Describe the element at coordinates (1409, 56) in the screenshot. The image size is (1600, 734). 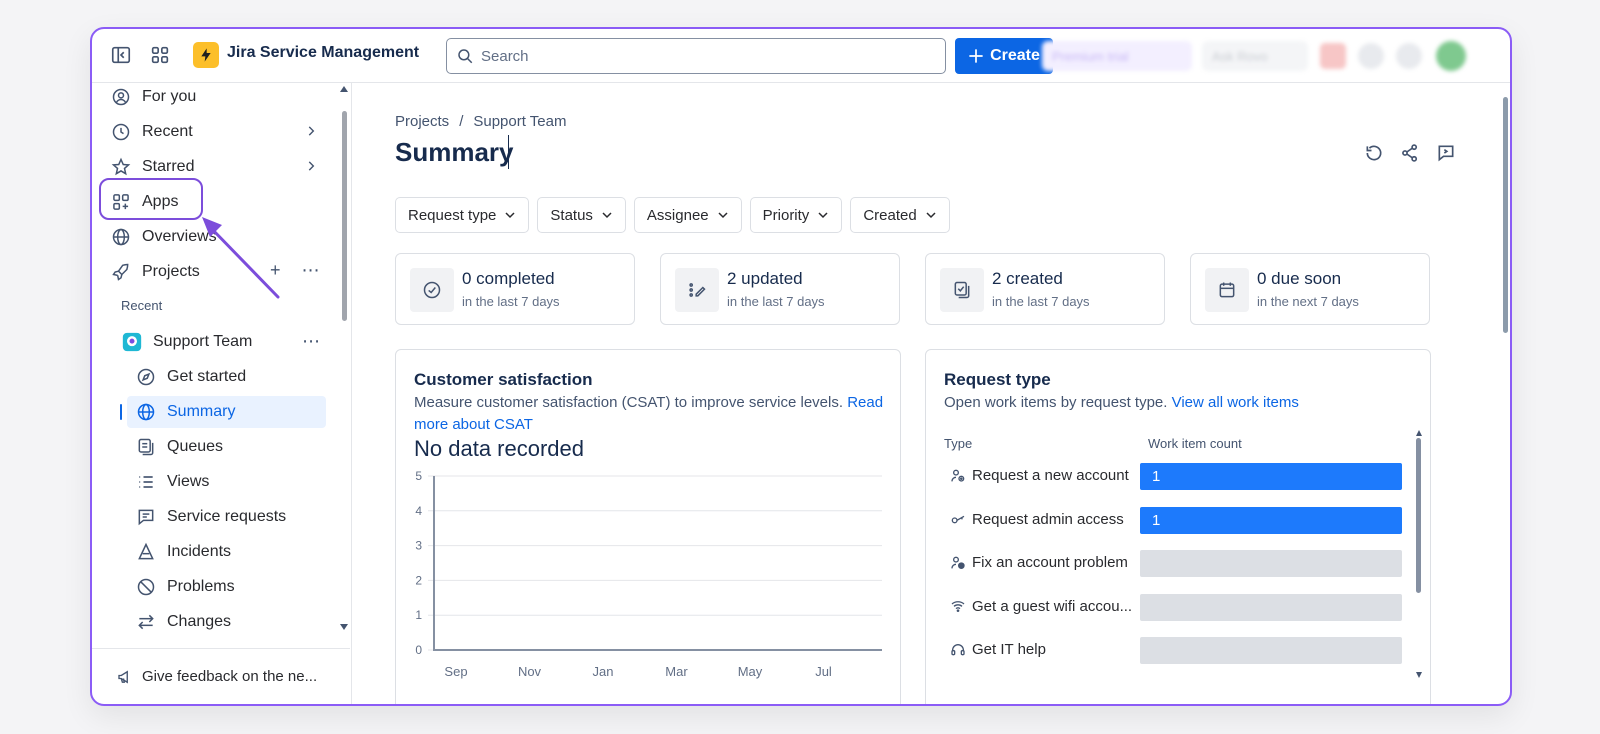
I see `settings-icon` at that location.